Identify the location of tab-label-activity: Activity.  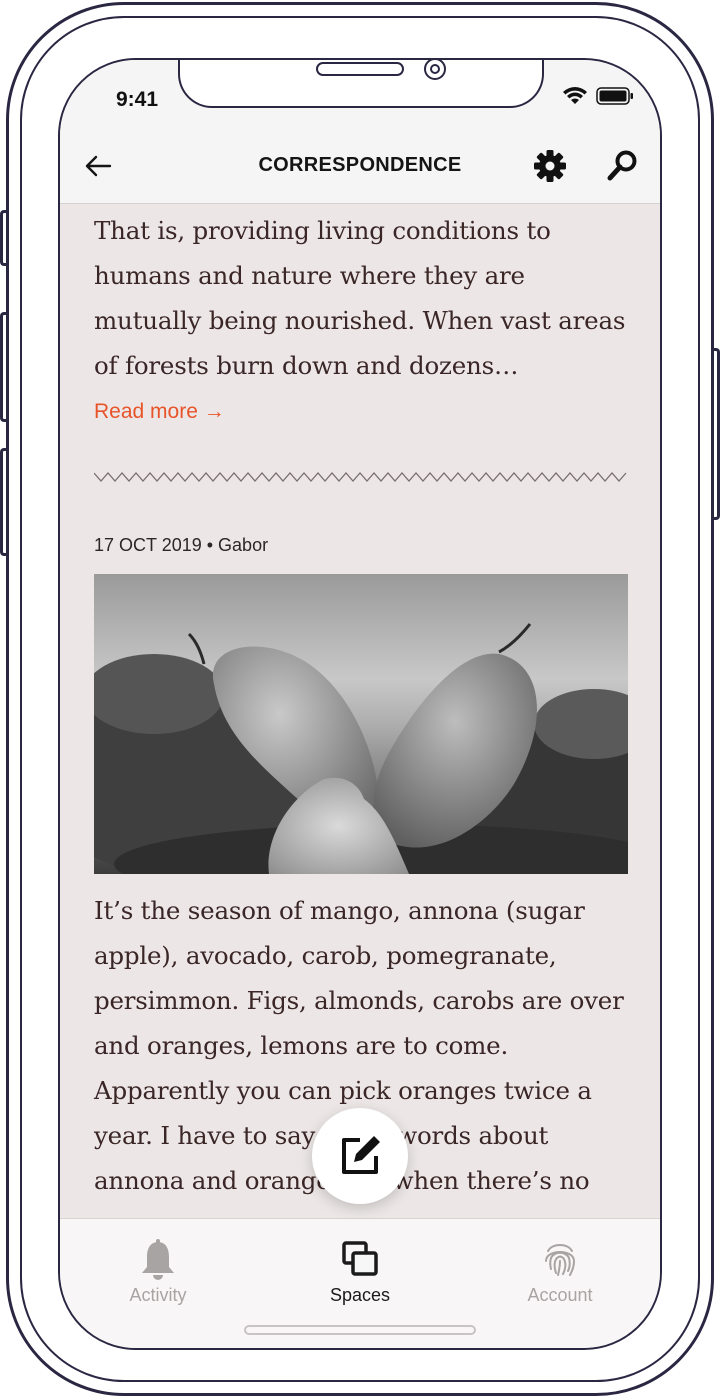
(158, 1295).